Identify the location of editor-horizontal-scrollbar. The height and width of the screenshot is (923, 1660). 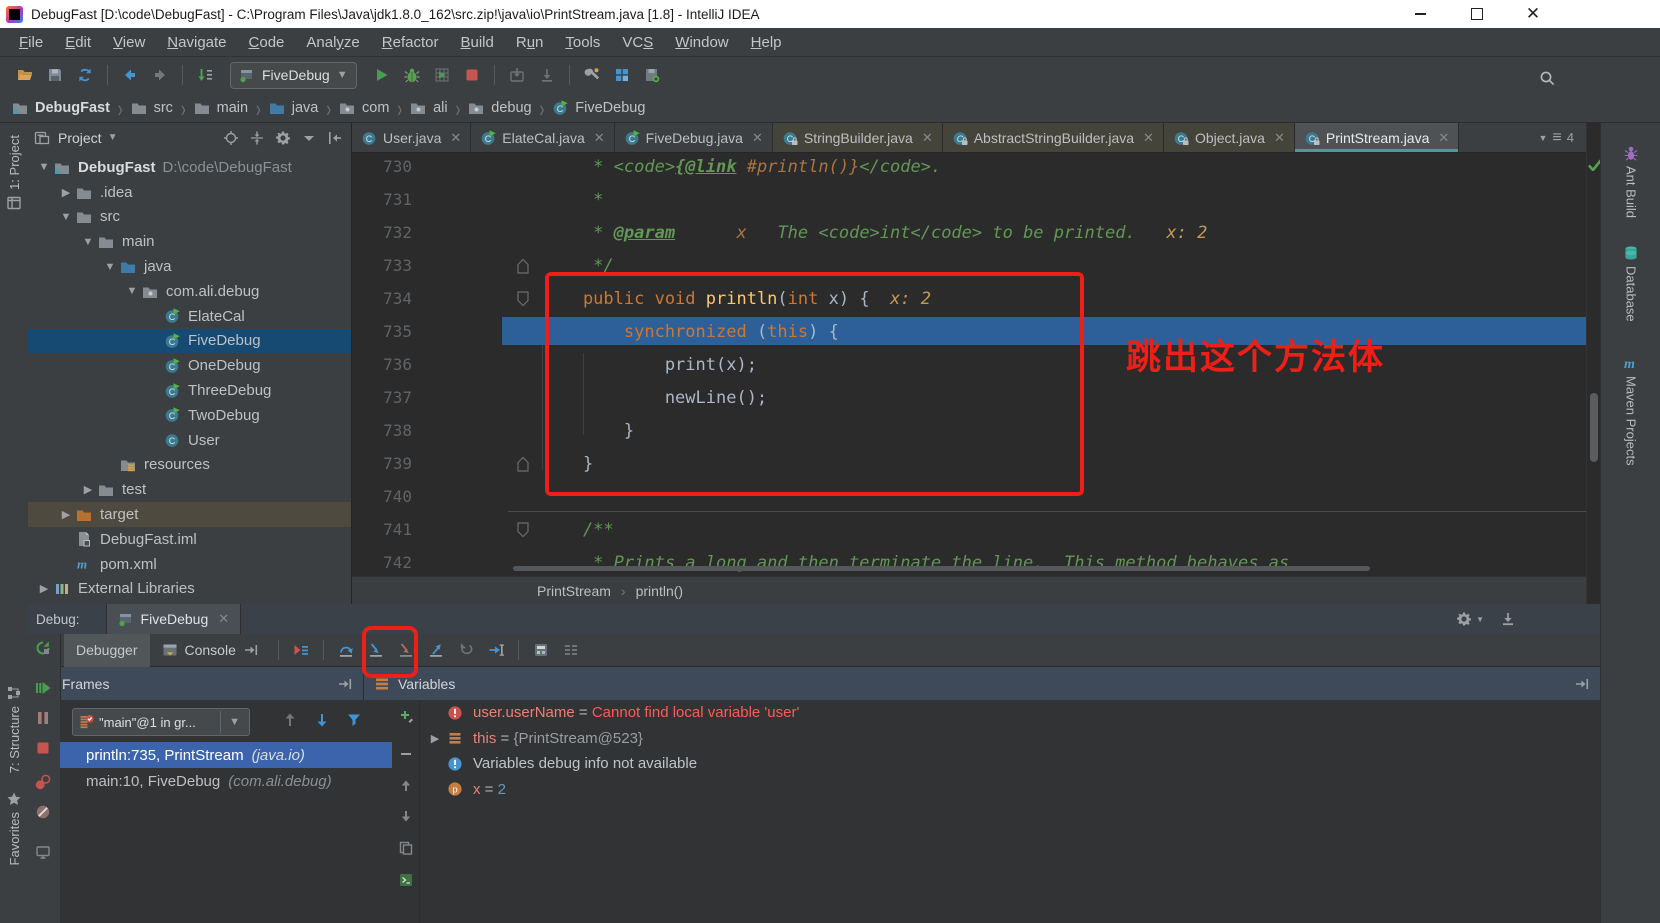
(941, 568).